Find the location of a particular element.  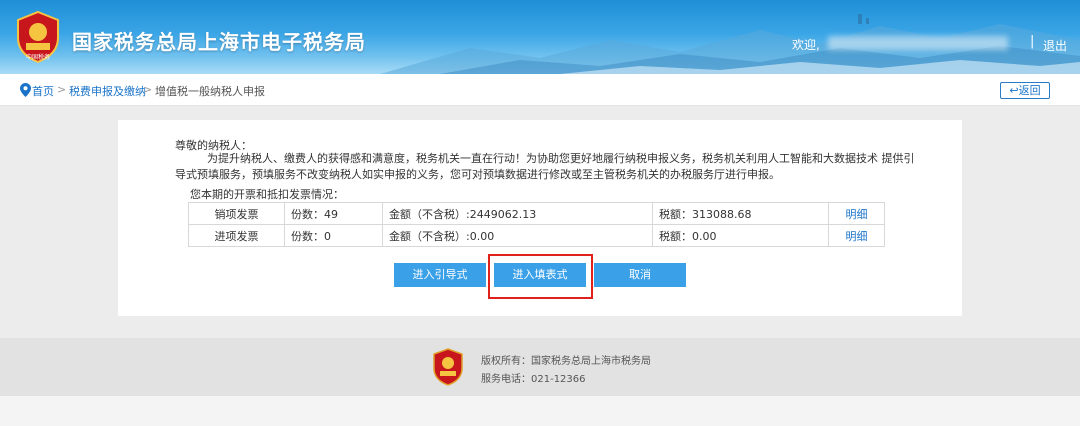

invoice-amount-cell: 金额（不含税）:0.00 is located at coordinates (517, 235).